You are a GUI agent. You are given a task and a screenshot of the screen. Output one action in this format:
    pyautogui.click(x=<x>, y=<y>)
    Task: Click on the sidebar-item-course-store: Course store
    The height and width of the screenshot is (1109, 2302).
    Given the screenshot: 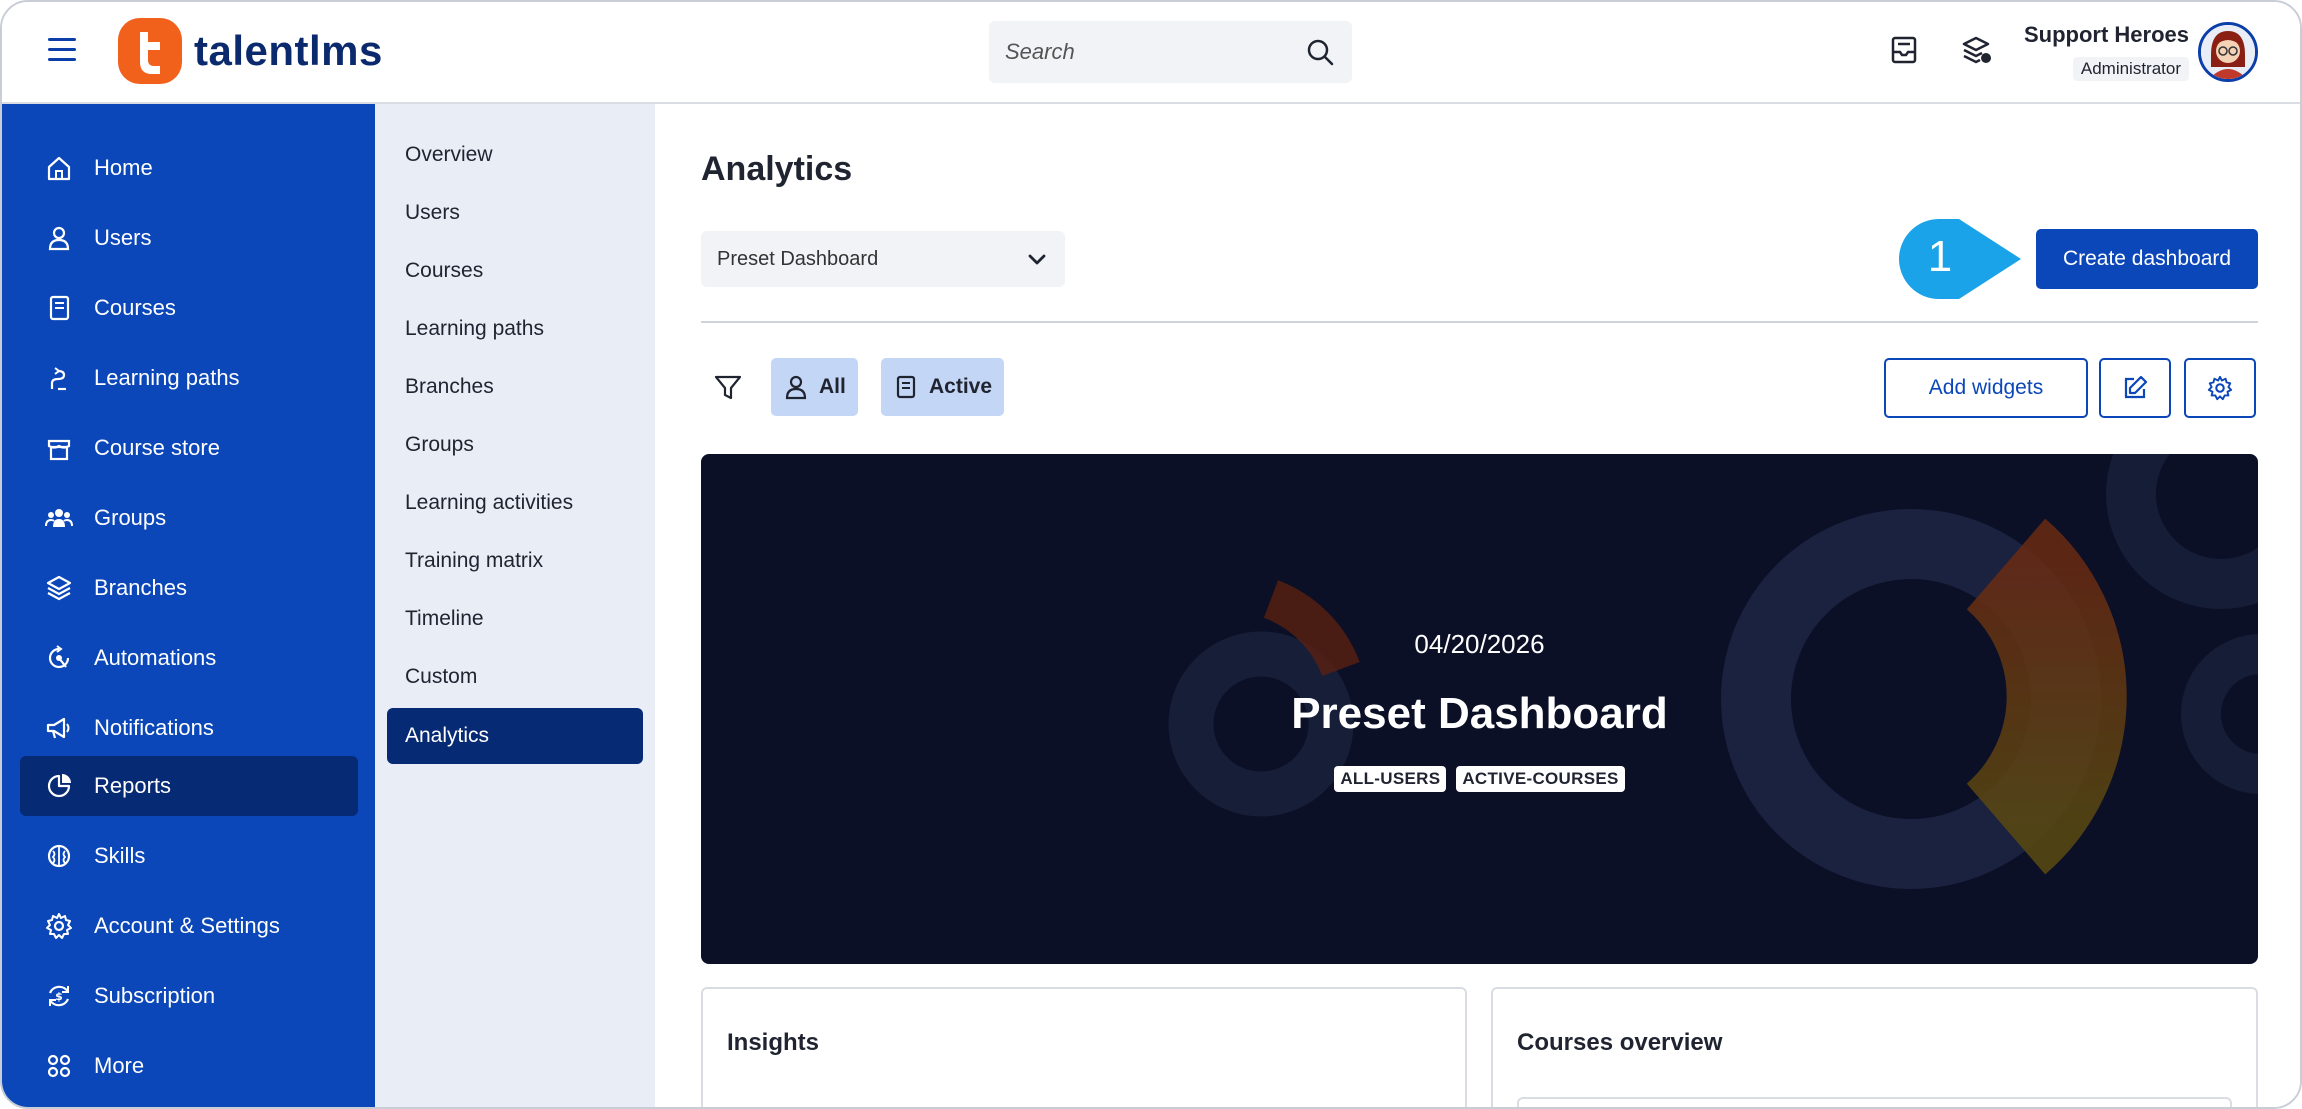 What is the action you would take?
    pyautogui.click(x=189, y=448)
    